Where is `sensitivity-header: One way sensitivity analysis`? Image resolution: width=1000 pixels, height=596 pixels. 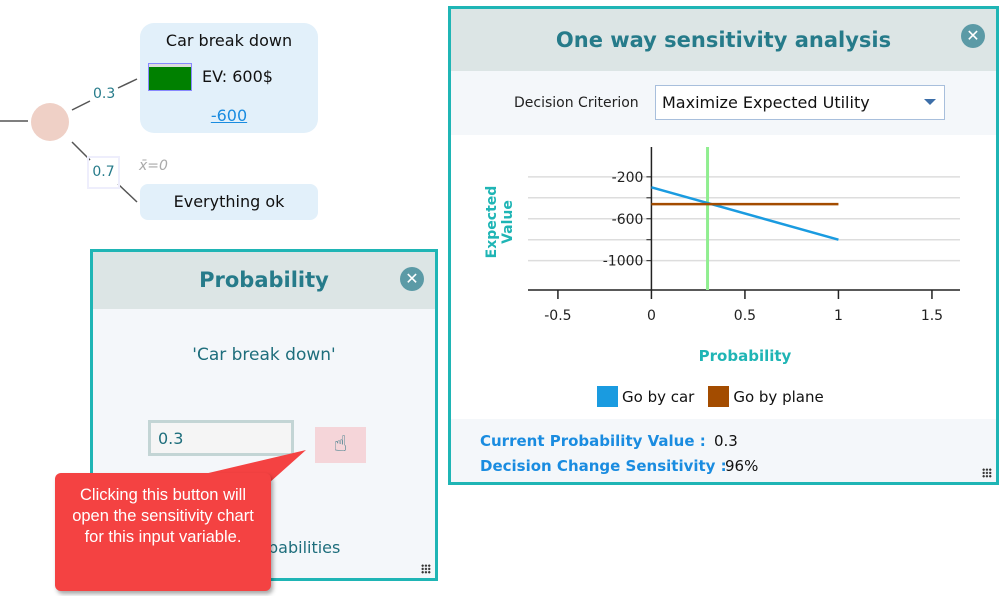
sensitivity-header: One way sensitivity analysis is located at coordinates (723, 40).